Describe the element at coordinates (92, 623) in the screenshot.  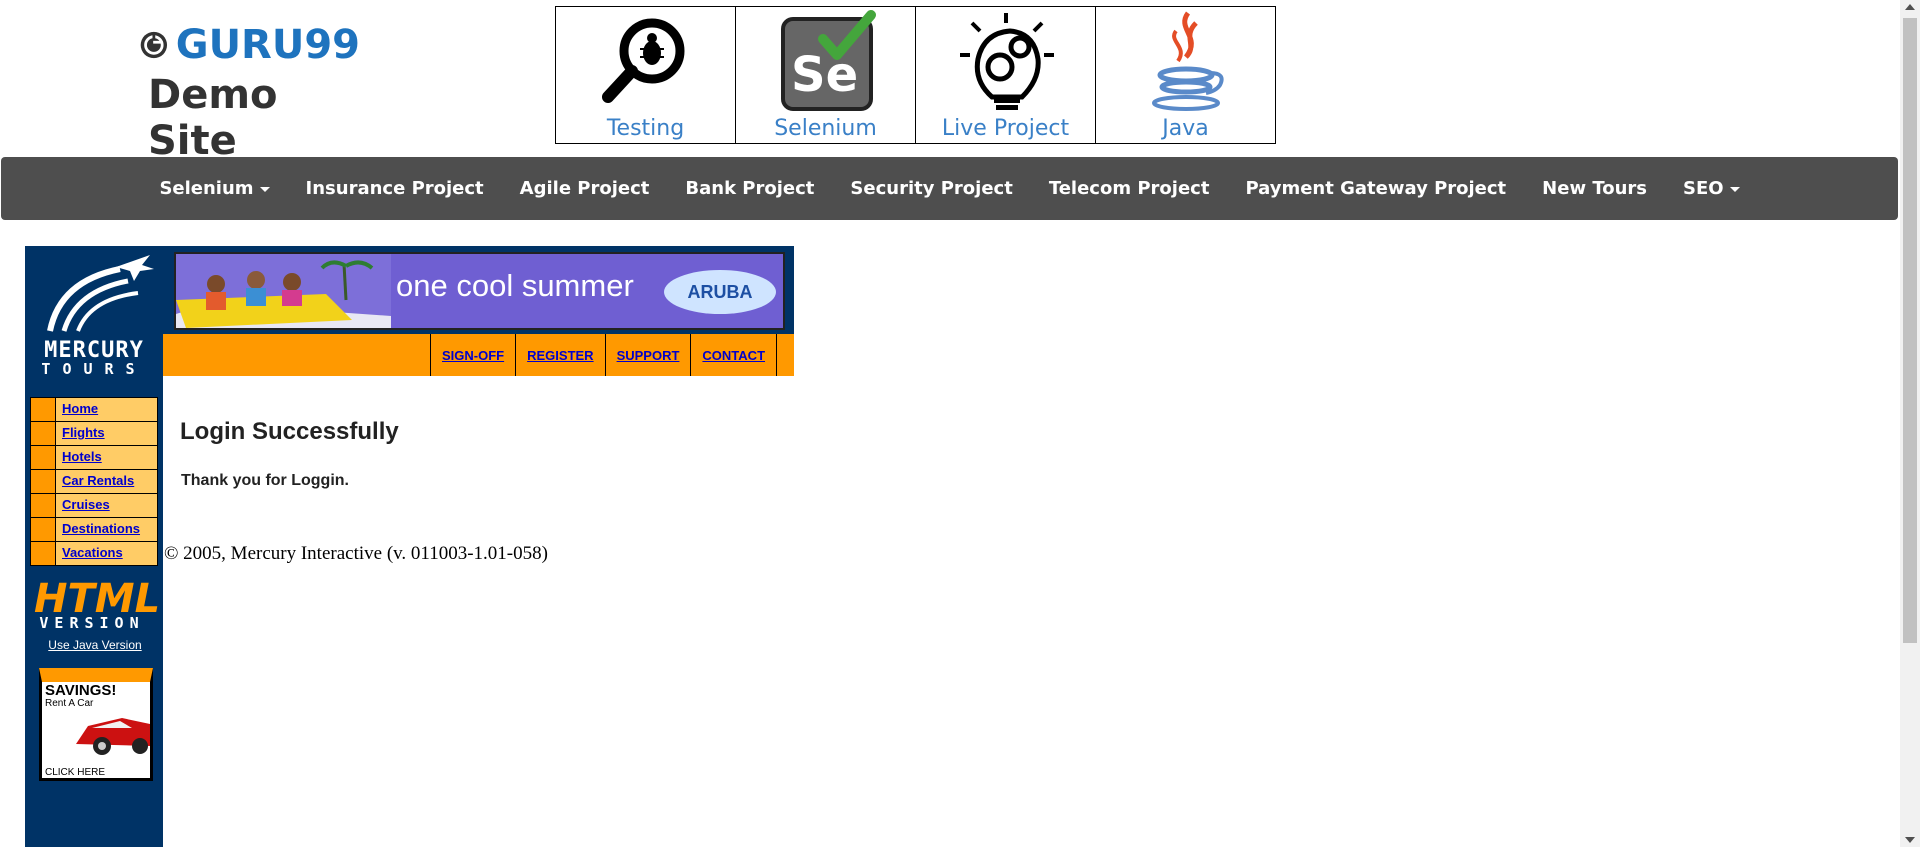
I see `html-version-sub: VERSION` at that location.